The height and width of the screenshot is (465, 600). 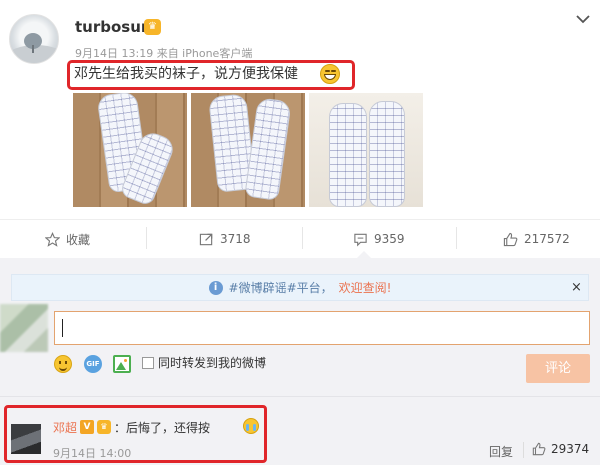 I want to click on reply-button: 回复, so click(x=501, y=451).